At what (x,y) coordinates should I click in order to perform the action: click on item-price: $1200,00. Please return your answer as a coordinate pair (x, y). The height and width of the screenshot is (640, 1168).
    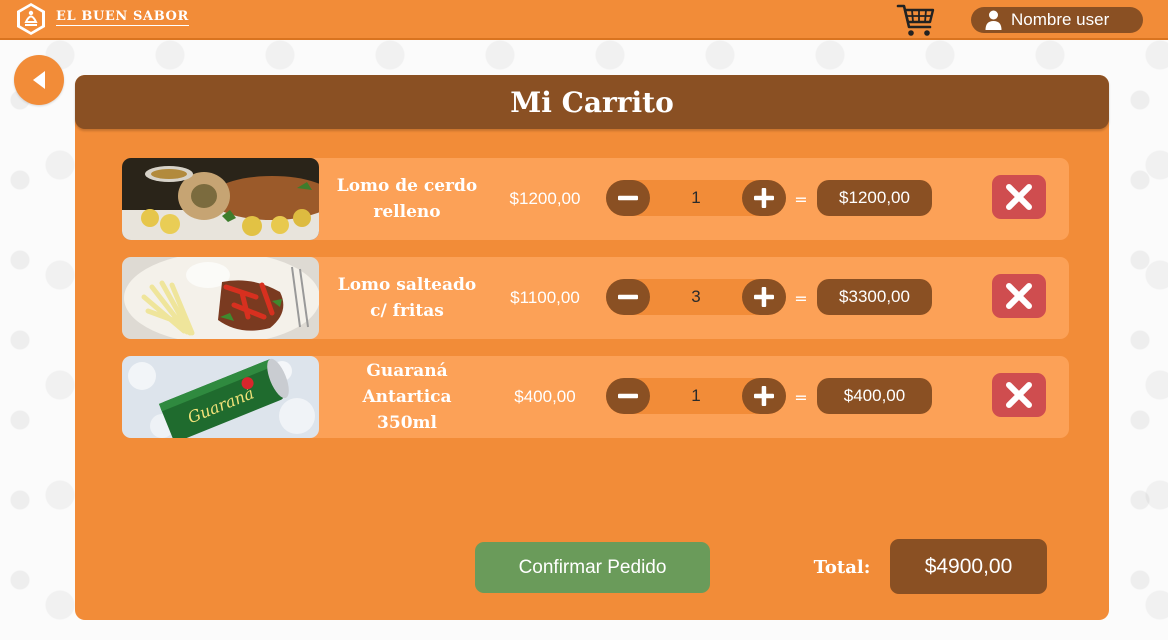
    Looking at the image, I should click on (545, 198).